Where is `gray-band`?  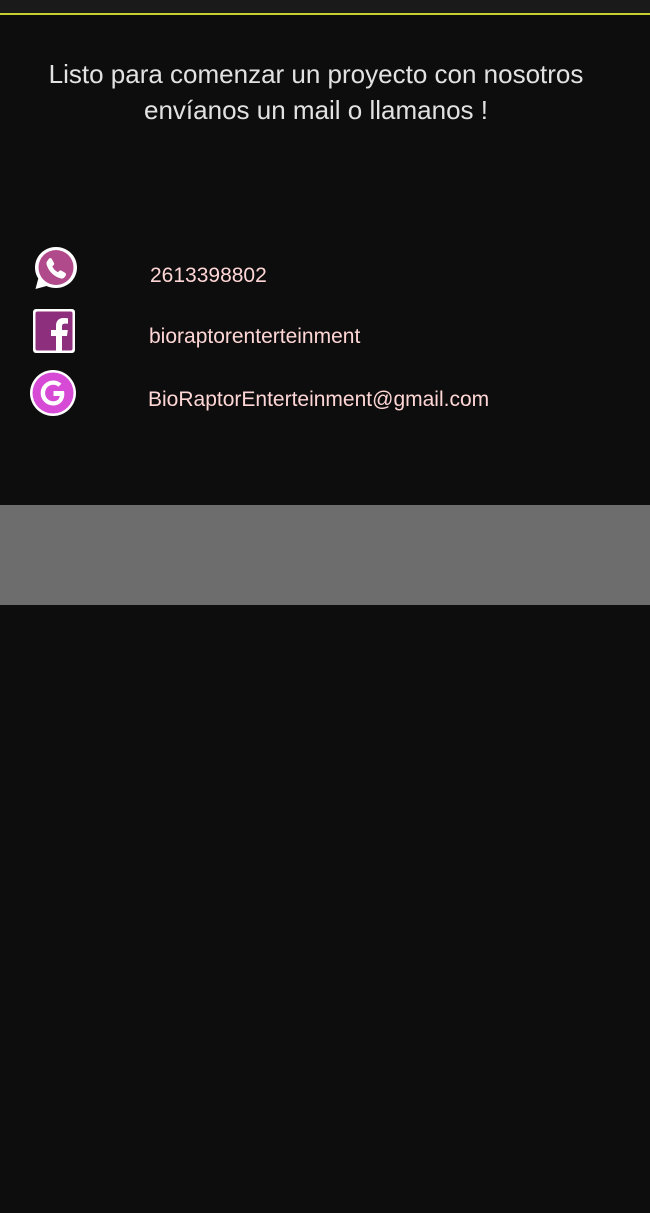 gray-band is located at coordinates (325, 555).